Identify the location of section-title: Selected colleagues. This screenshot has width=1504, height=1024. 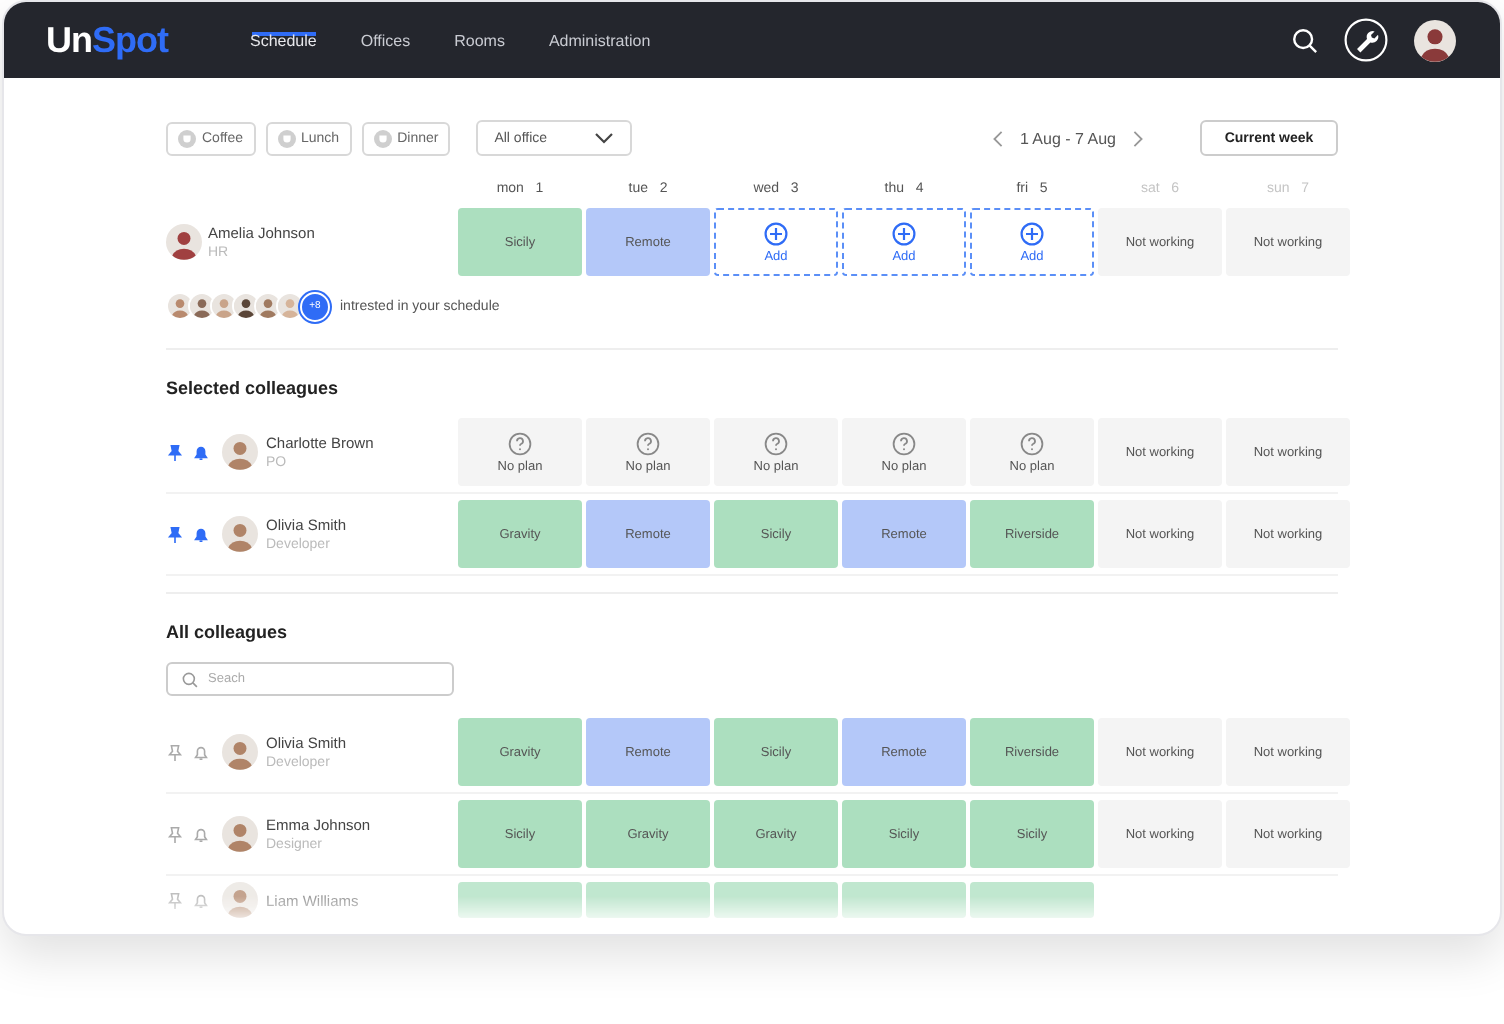
(253, 388).